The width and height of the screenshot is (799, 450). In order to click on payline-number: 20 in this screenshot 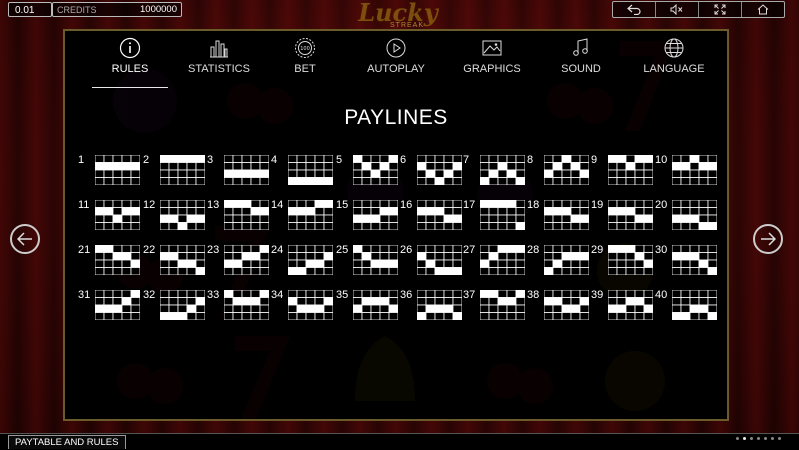, I will do `click(661, 205)`.